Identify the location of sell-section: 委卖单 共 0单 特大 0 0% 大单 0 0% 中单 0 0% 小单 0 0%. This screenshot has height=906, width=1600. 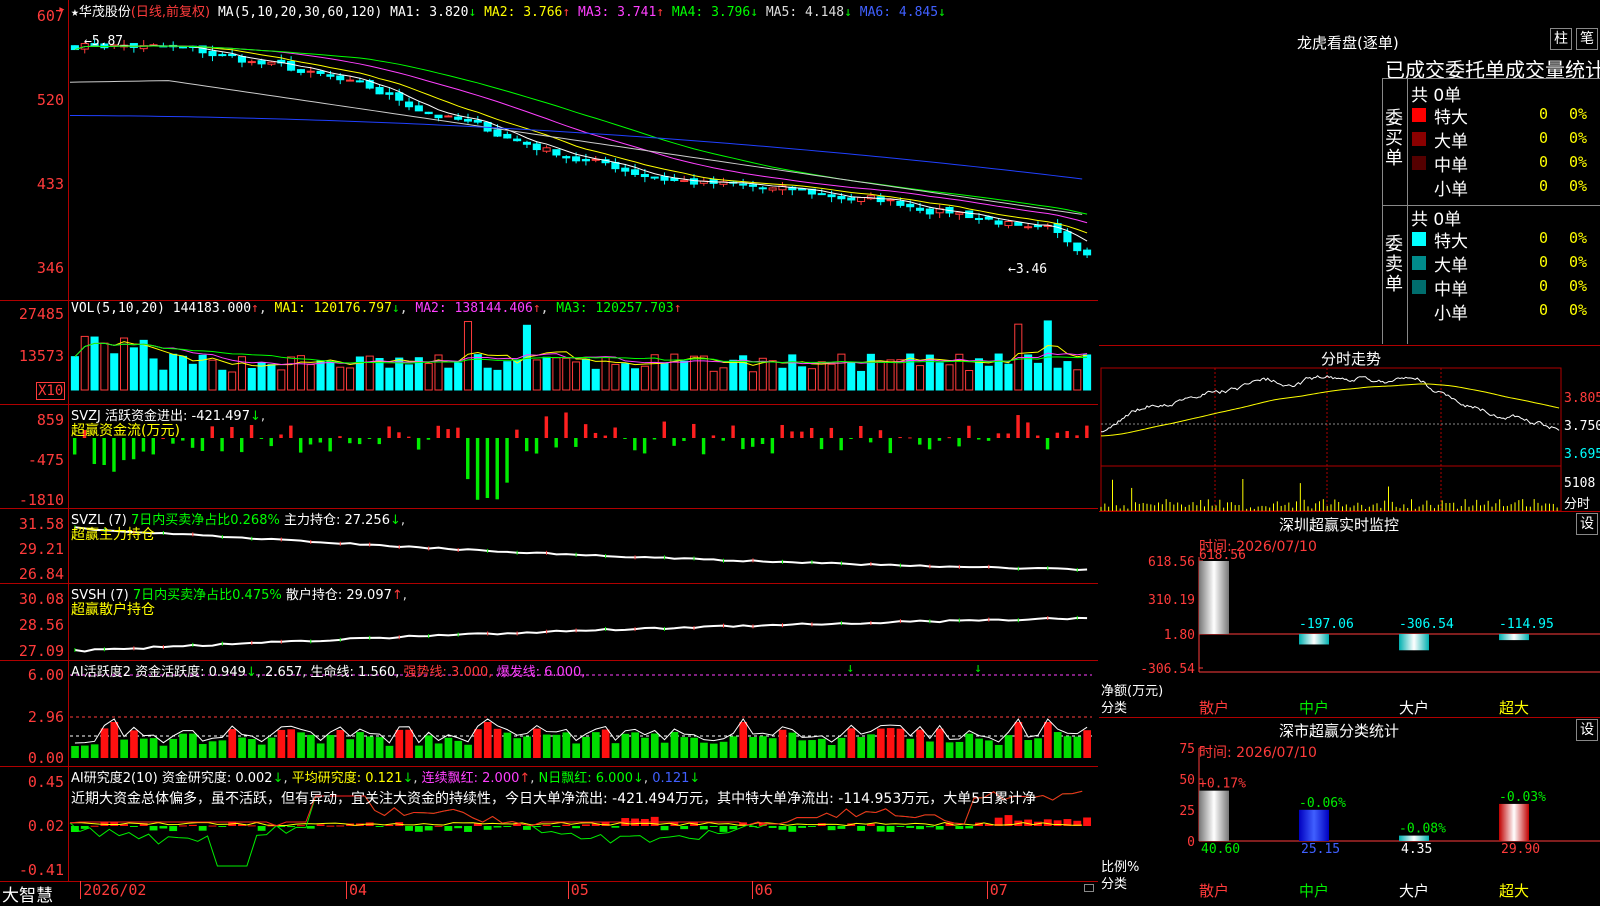
(1491, 274).